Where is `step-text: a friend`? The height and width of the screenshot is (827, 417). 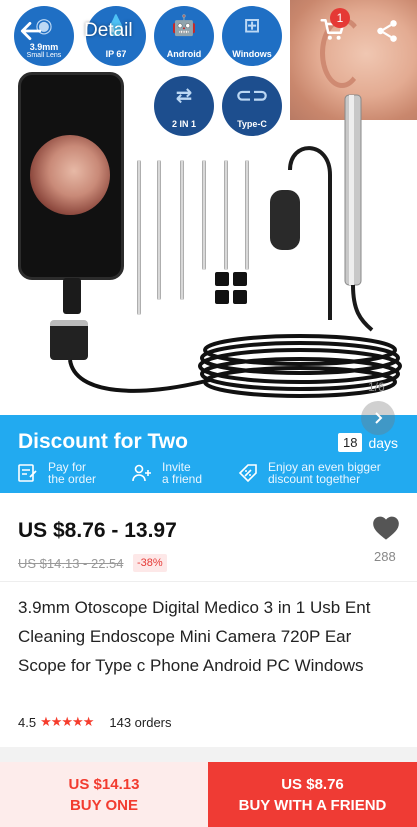
step-text: a friend is located at coordinates (182, 479).